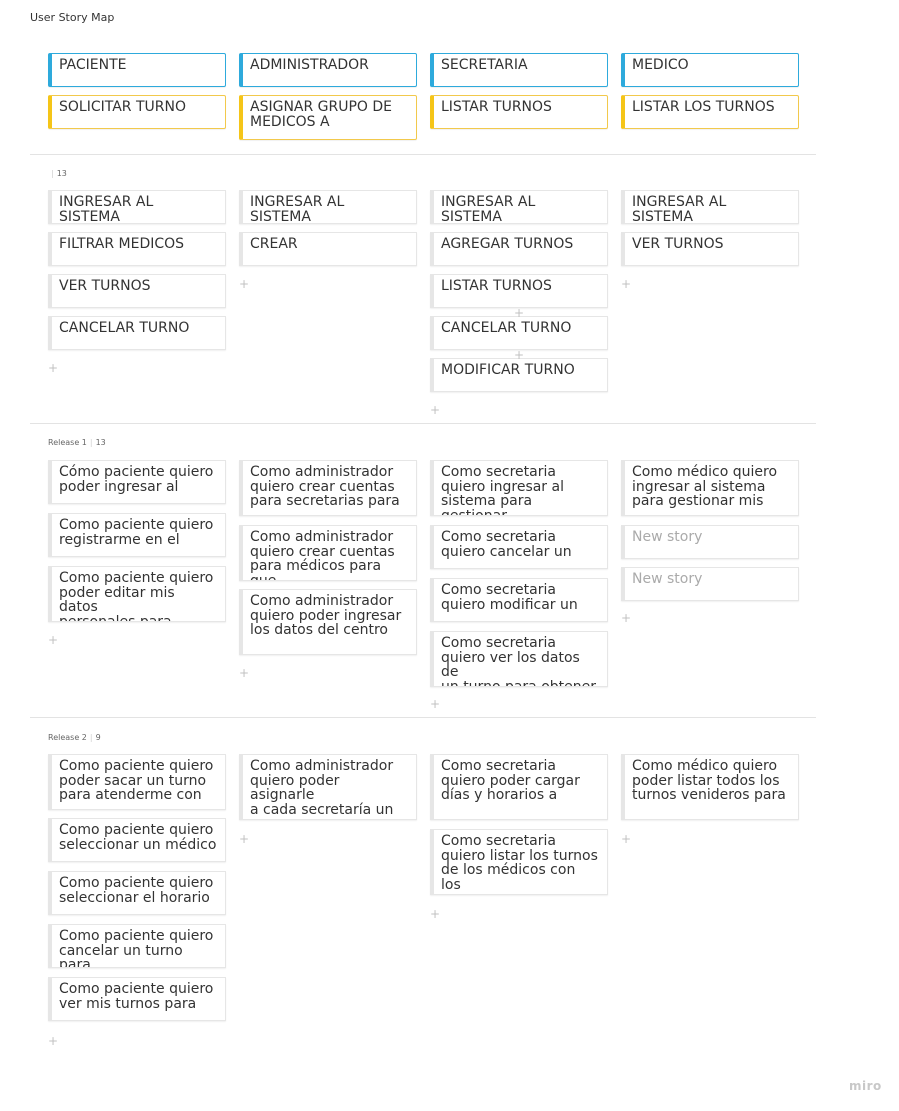  I want to click on release-name: Release 1, so click(67, 442).